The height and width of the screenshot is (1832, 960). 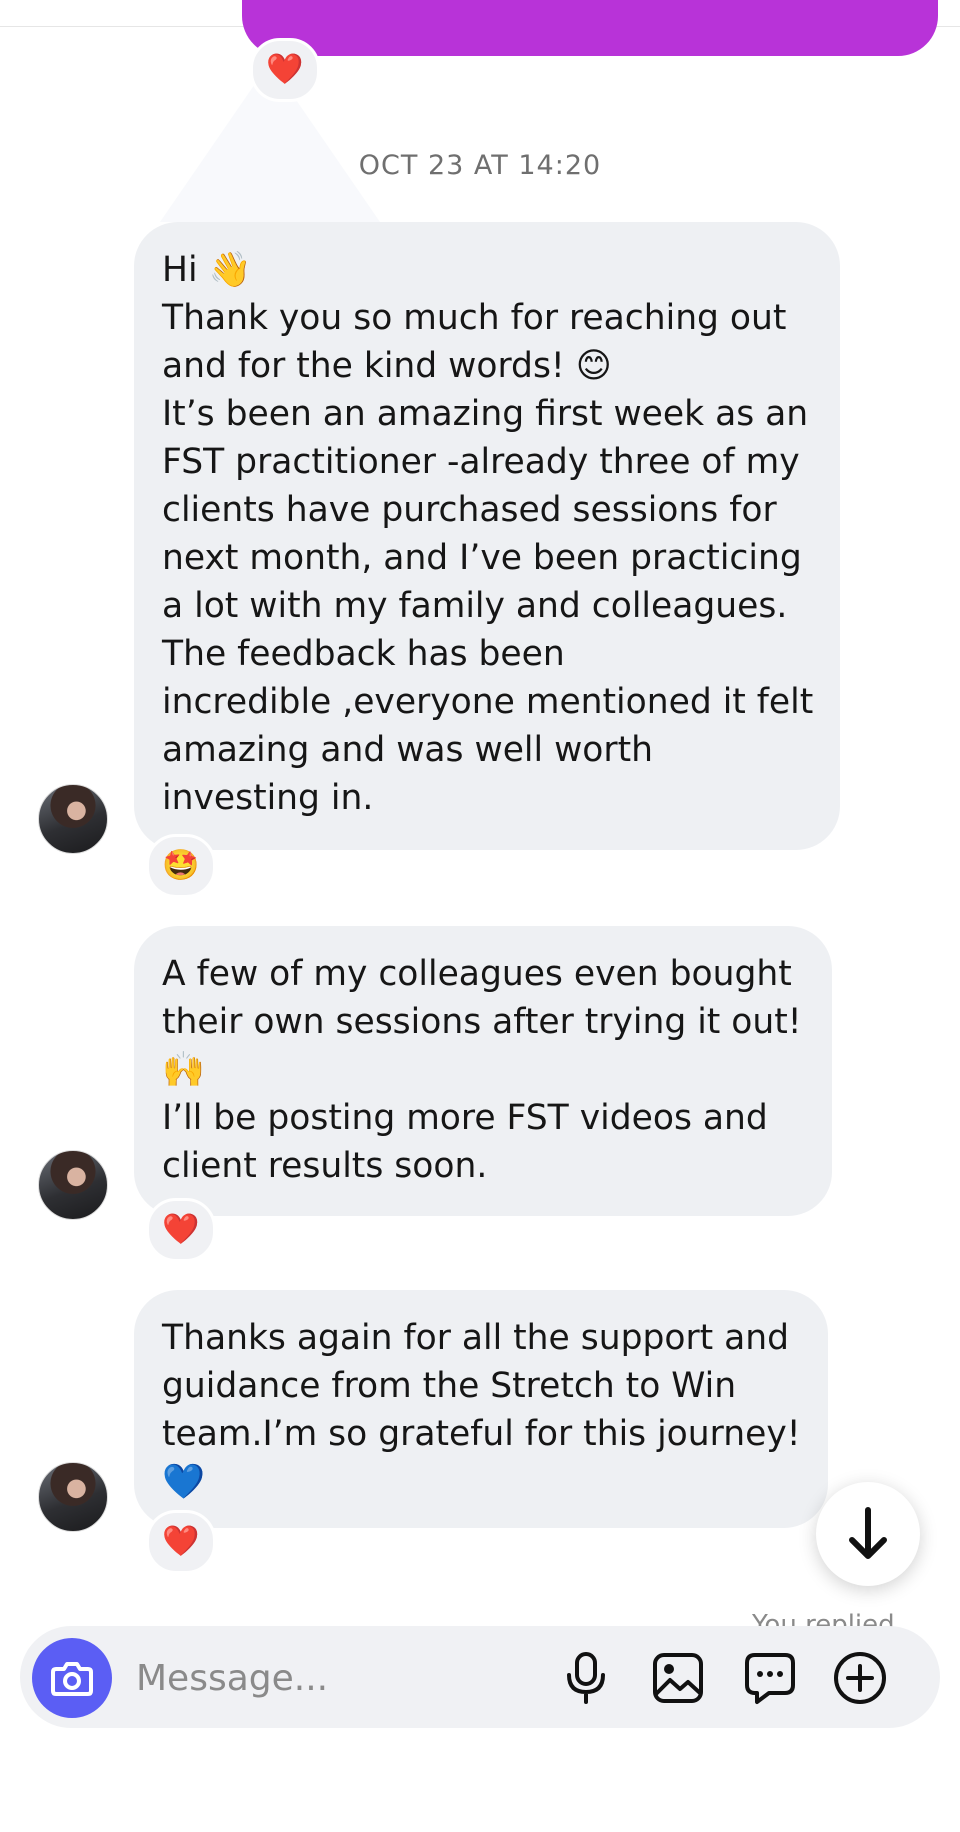 I want to click on message-line: their own sessions after trying it out!, so click(x=482, y=1022).